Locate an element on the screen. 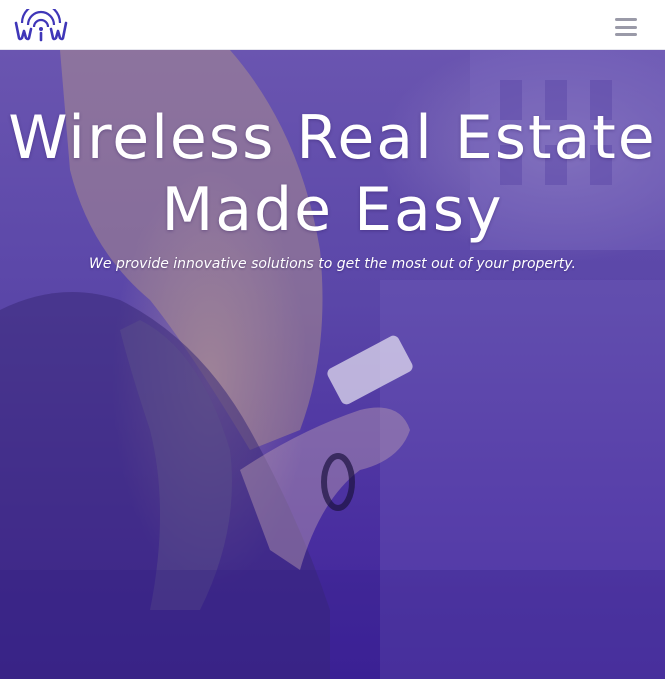 The image size is (665, 679). hamburger-menu-icon is located at coordinates (626, 27).